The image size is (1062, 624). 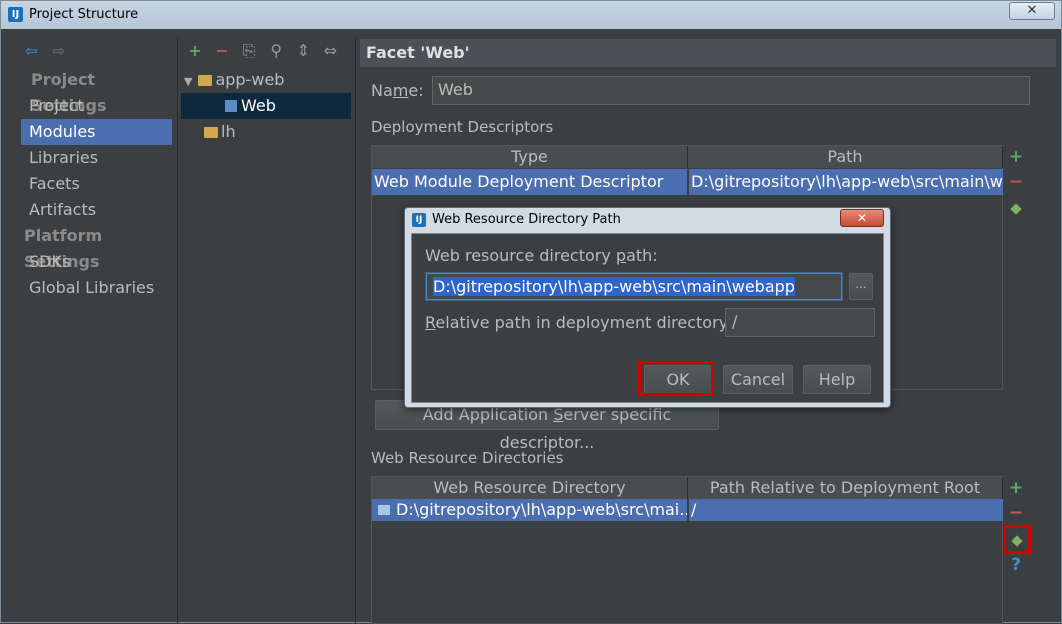 I want to click on web-folder-icon, so click(x=384, y=510).